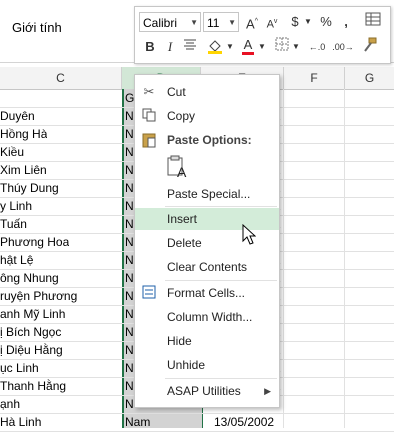 The height and width of the screenshot is (432, 394). I want to click on grow-font-button: A^, so click(252, 22).